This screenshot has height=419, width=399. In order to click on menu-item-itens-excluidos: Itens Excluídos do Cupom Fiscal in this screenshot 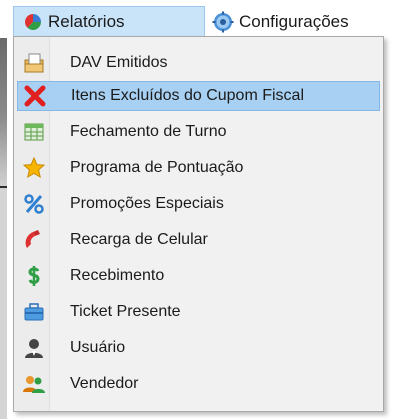, I will do `click(198, 96)`.